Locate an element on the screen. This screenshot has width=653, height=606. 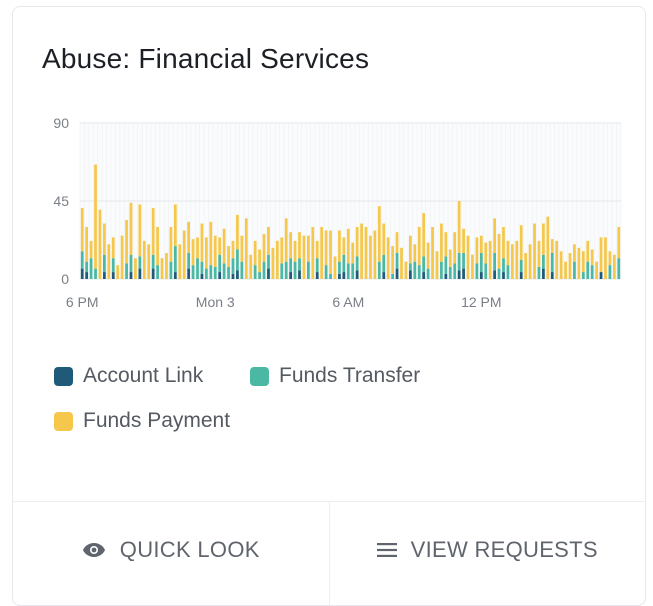
y-tick-label: 45 is located at coordinates (61, 201).